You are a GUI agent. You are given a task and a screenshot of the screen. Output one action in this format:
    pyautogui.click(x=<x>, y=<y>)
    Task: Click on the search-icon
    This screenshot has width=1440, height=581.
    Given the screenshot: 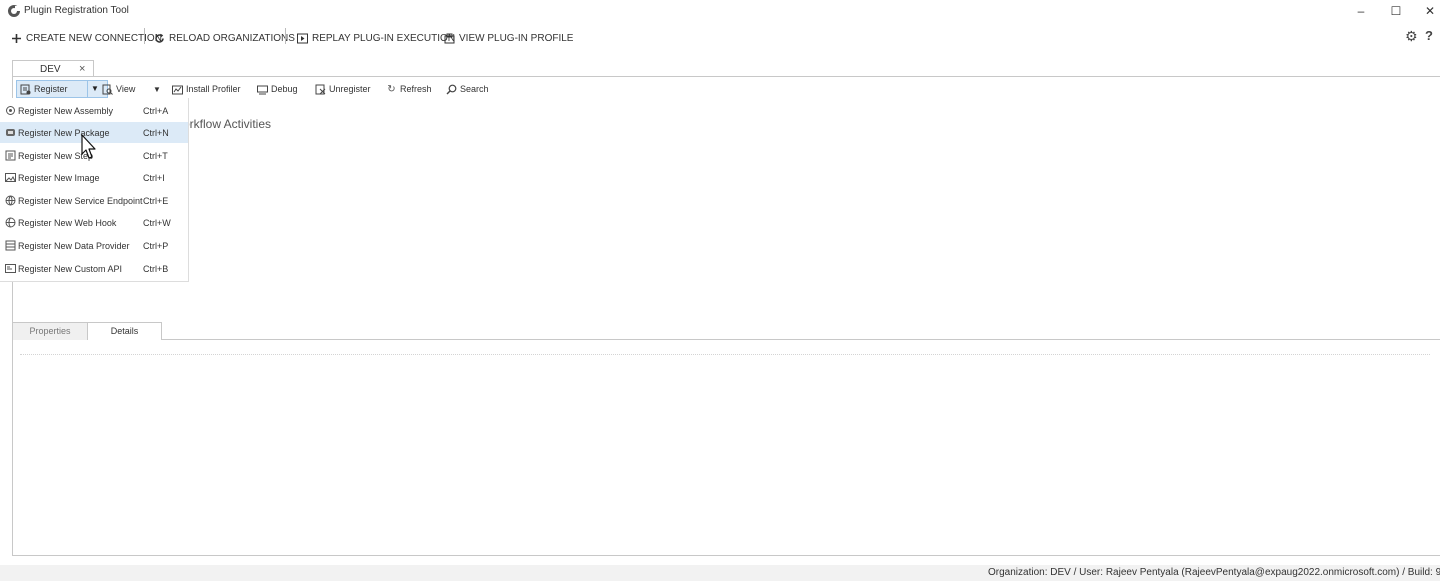 What is the action you would take?
    pyautogui.click(x=451, y=89)
    